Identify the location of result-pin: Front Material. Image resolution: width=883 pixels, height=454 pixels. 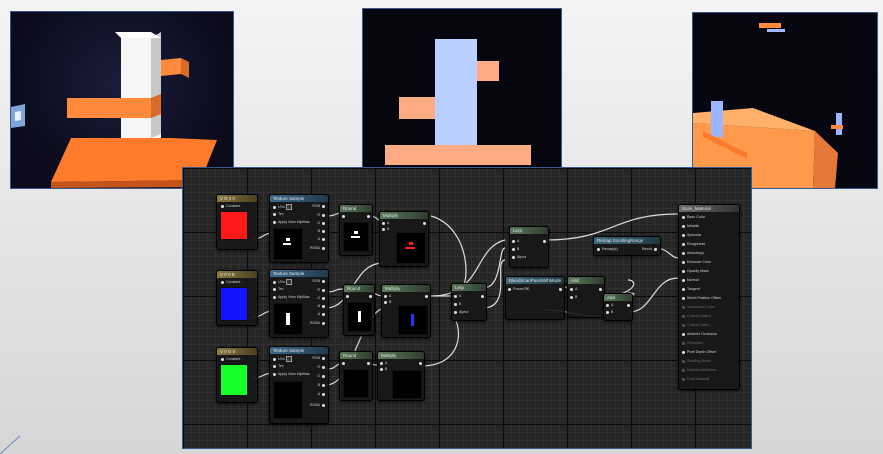
(695, 379).